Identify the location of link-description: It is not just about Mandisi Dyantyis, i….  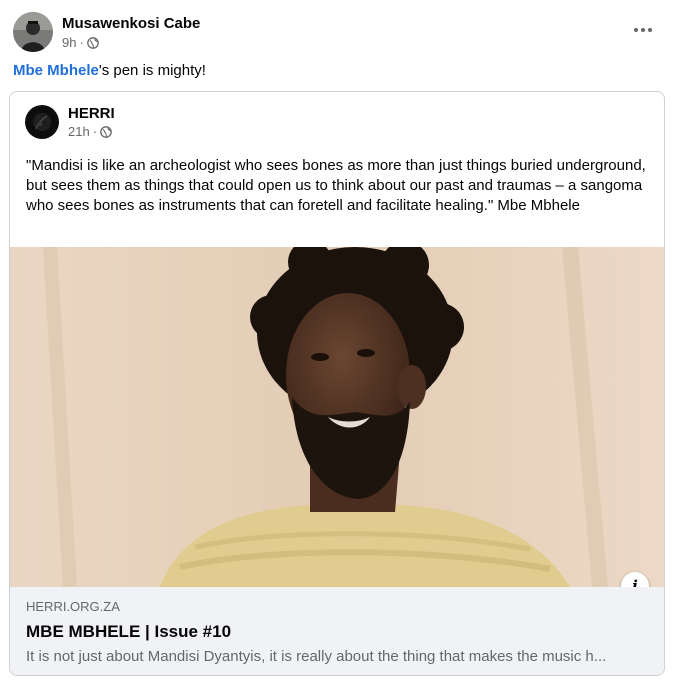
(316, 656).